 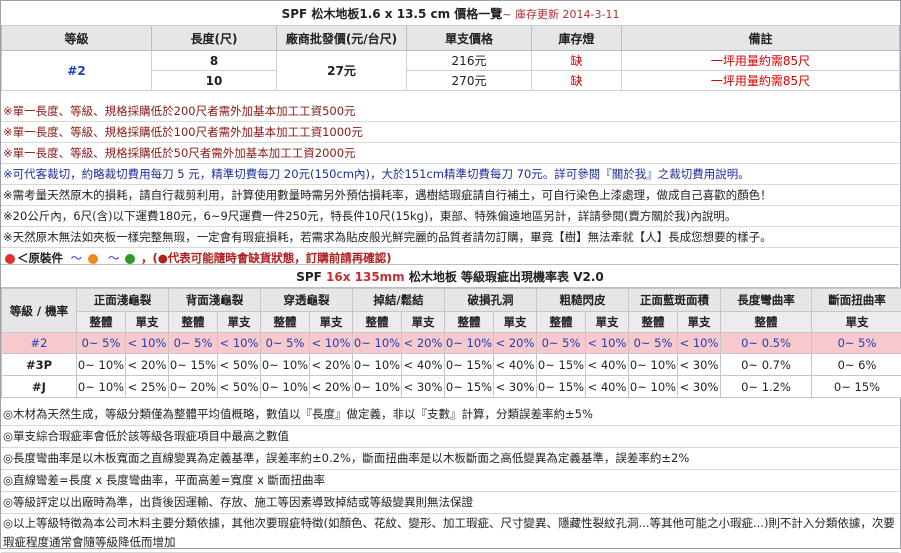 What do you see at coordinates (560, 14) in the screenshot?
I see `stock-update-date: ~ 庫存更新 2014-3-11` at bounding box center [560, 14].